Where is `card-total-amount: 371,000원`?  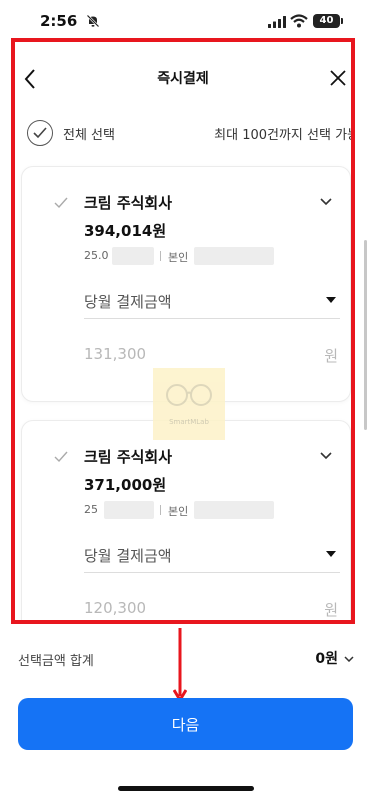
card-total-amount: 371,000원 is located at coordinates (125, 485).